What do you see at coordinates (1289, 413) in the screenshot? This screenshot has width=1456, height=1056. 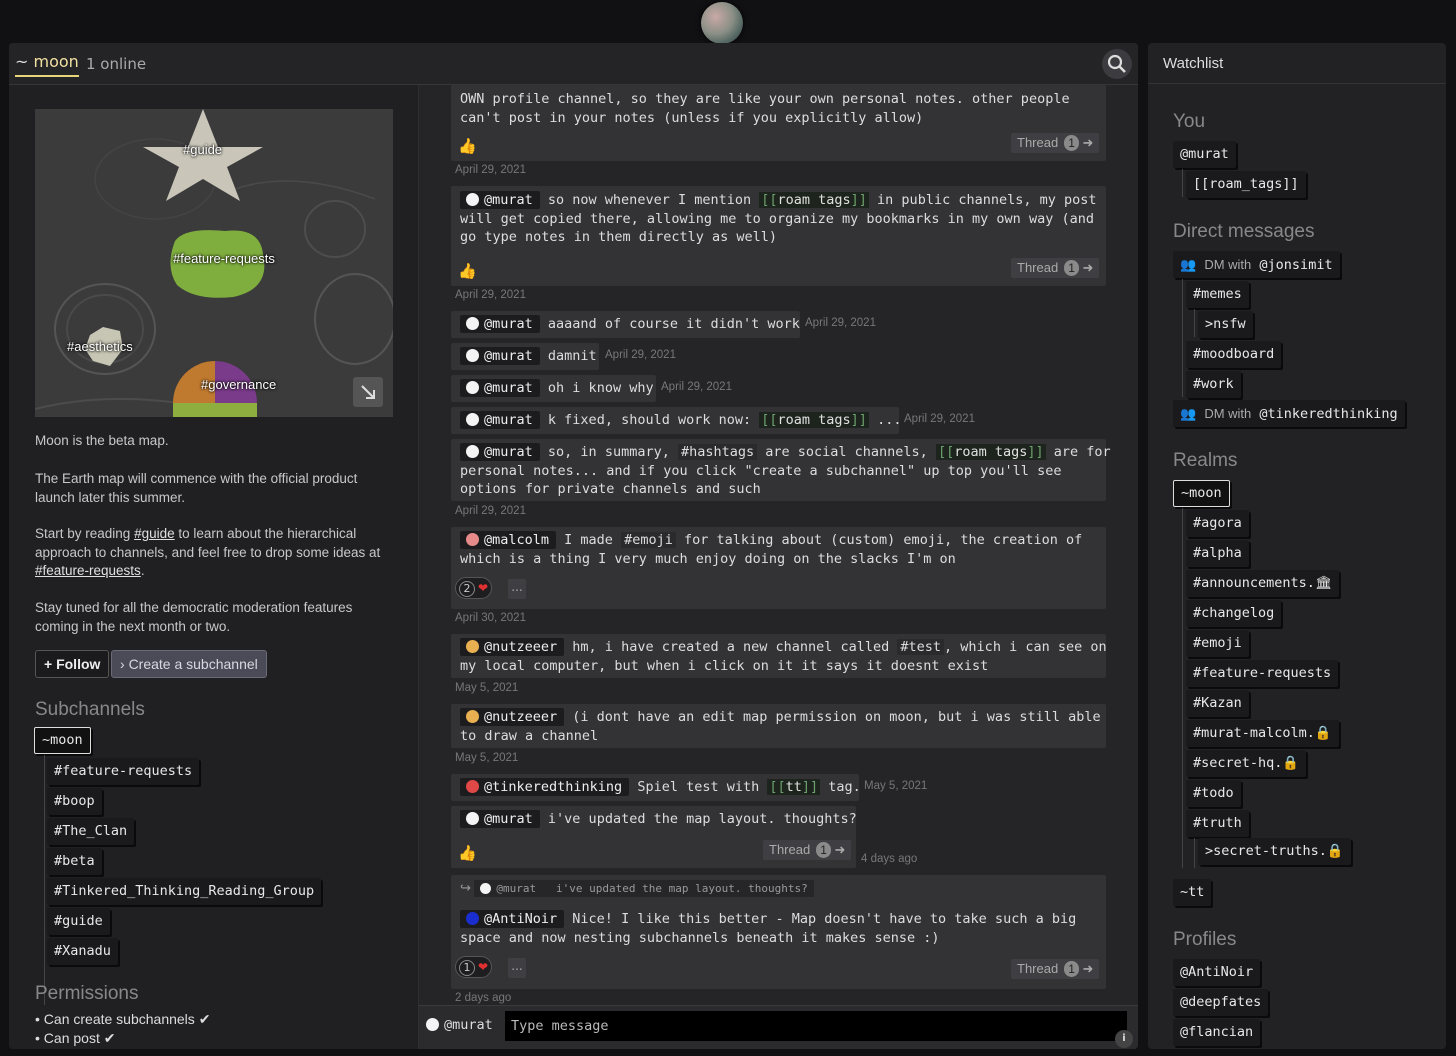 I see `dm-item: 👥 DM with @tinkeredthinking` at bounding box center [1289, 413].